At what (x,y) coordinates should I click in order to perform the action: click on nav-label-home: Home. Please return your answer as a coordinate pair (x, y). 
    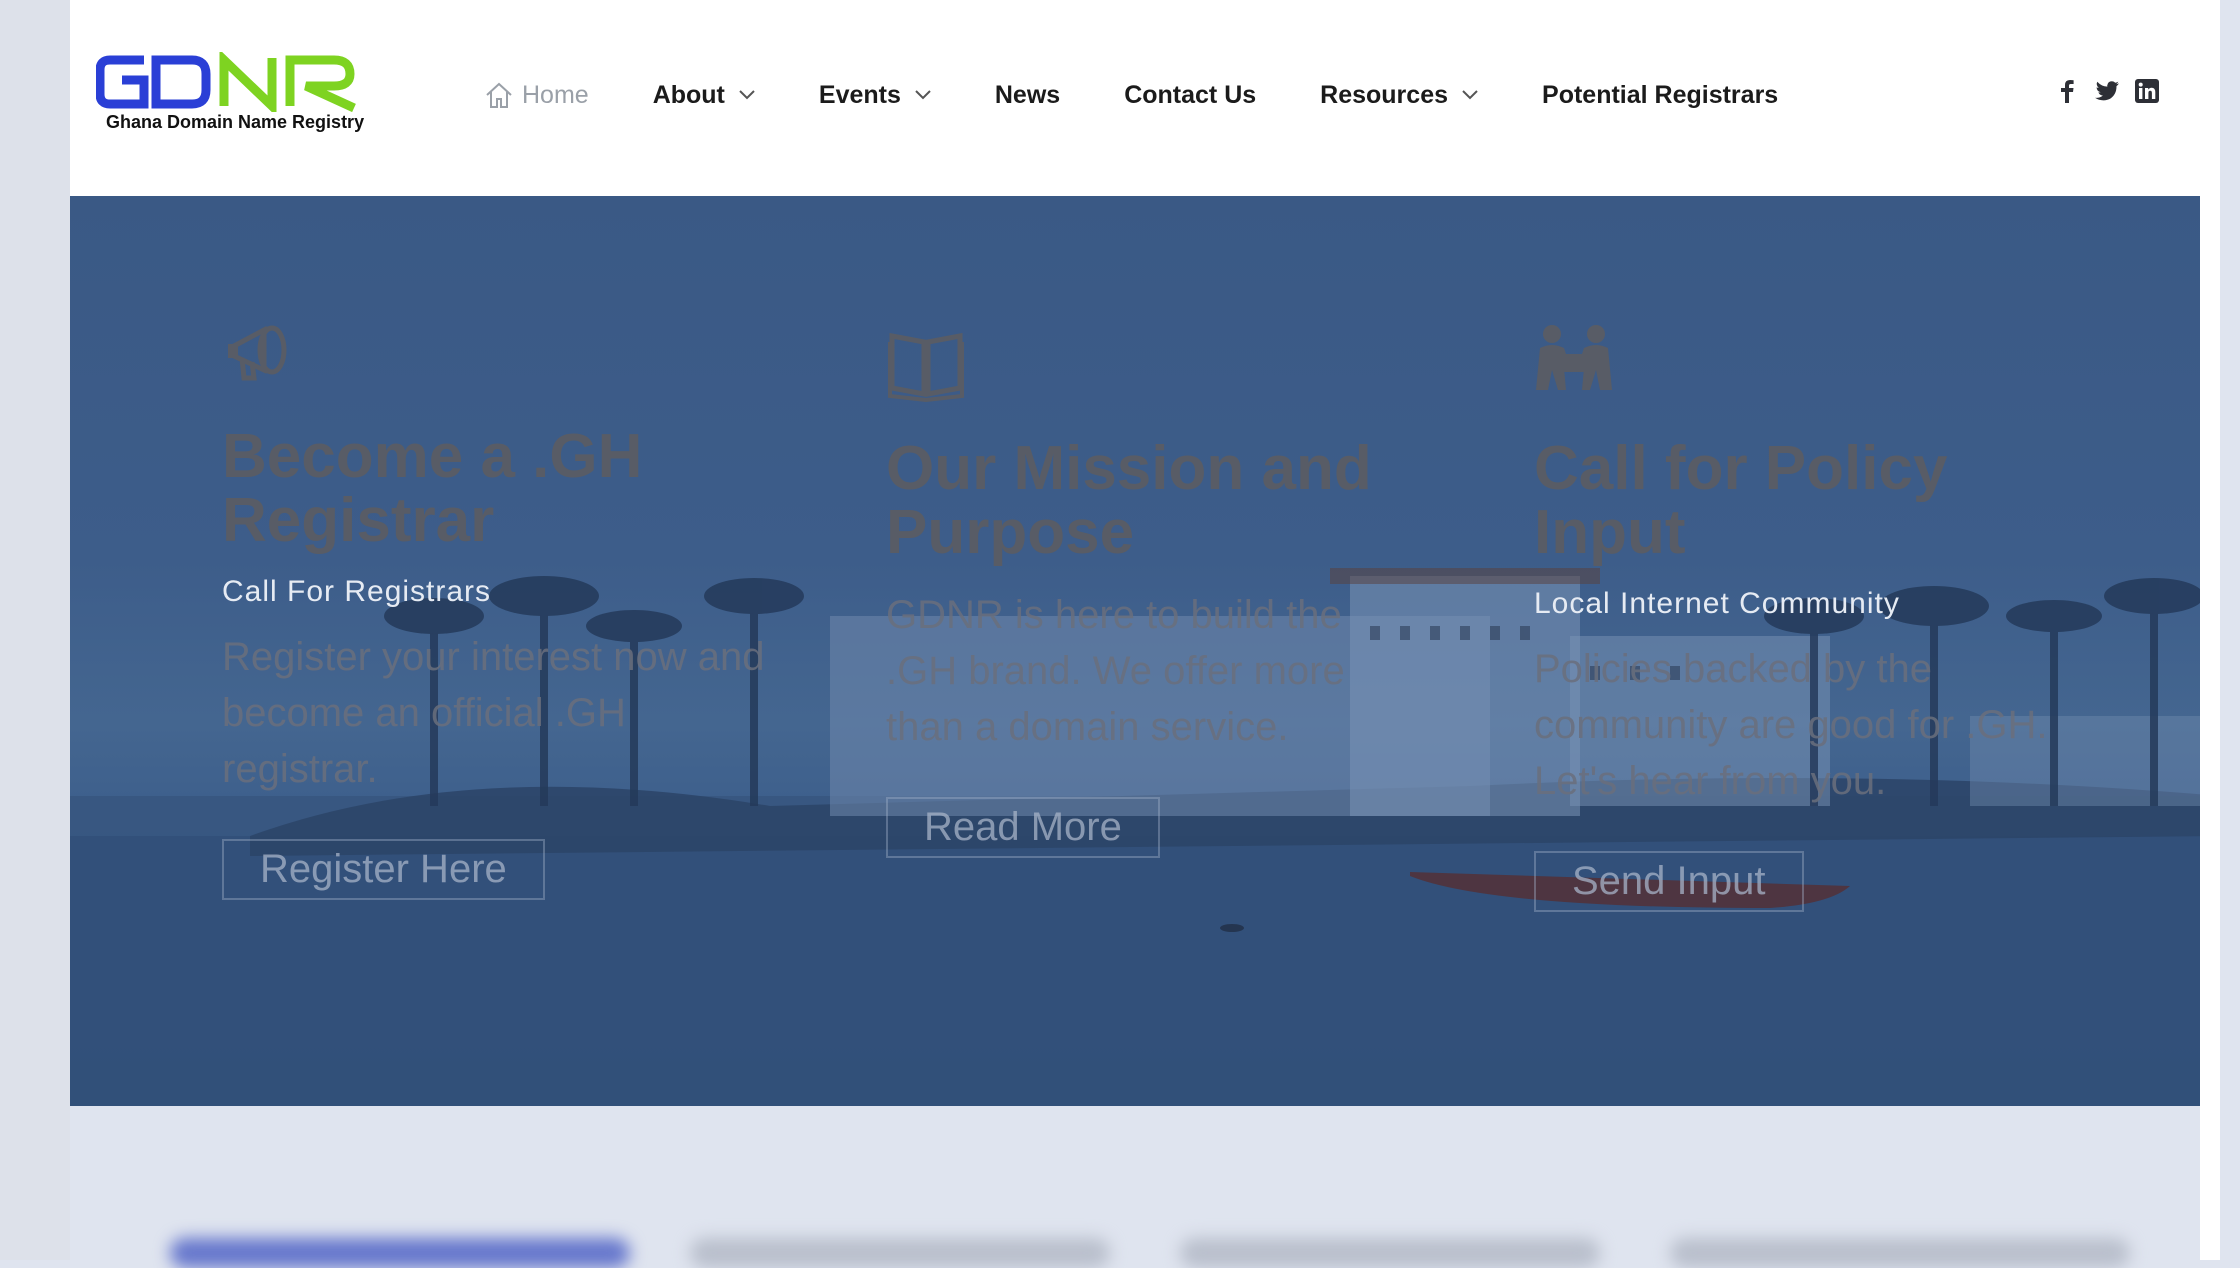
    Looking at the image, I should click on (555, 94).